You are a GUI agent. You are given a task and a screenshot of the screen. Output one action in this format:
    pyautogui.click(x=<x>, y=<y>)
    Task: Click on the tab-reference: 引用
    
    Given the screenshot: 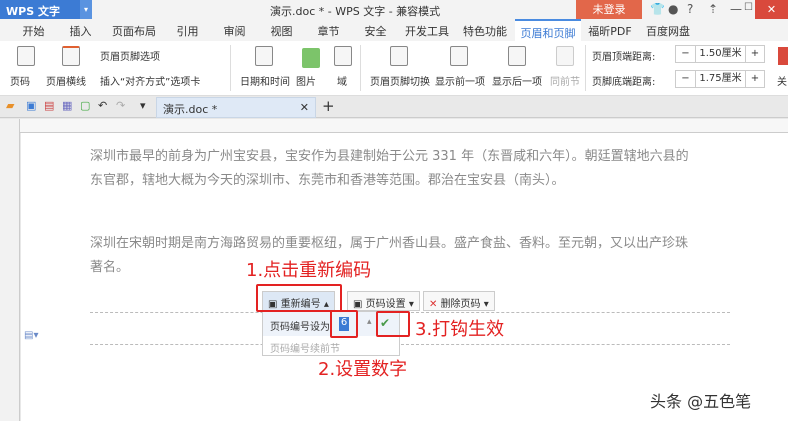 What is the action you would take?
    pyautogui.click(x=187, y=30)
    